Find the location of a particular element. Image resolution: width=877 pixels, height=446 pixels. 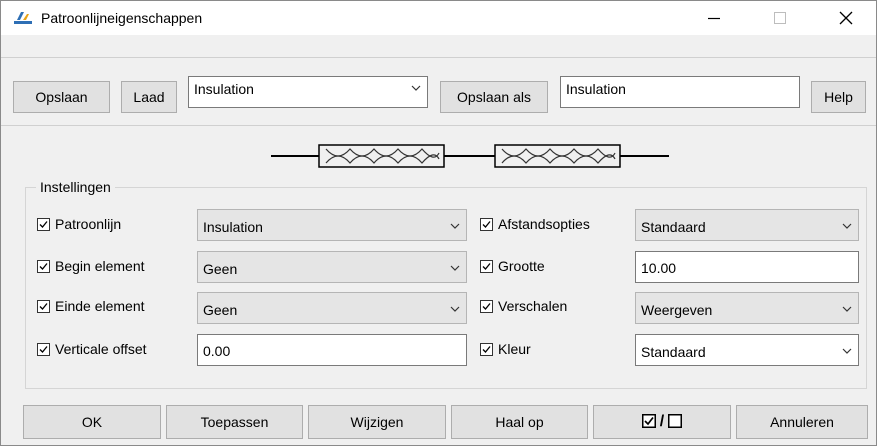

checkbox-verschalen: Verschalen is located at coordinates (523, 306).